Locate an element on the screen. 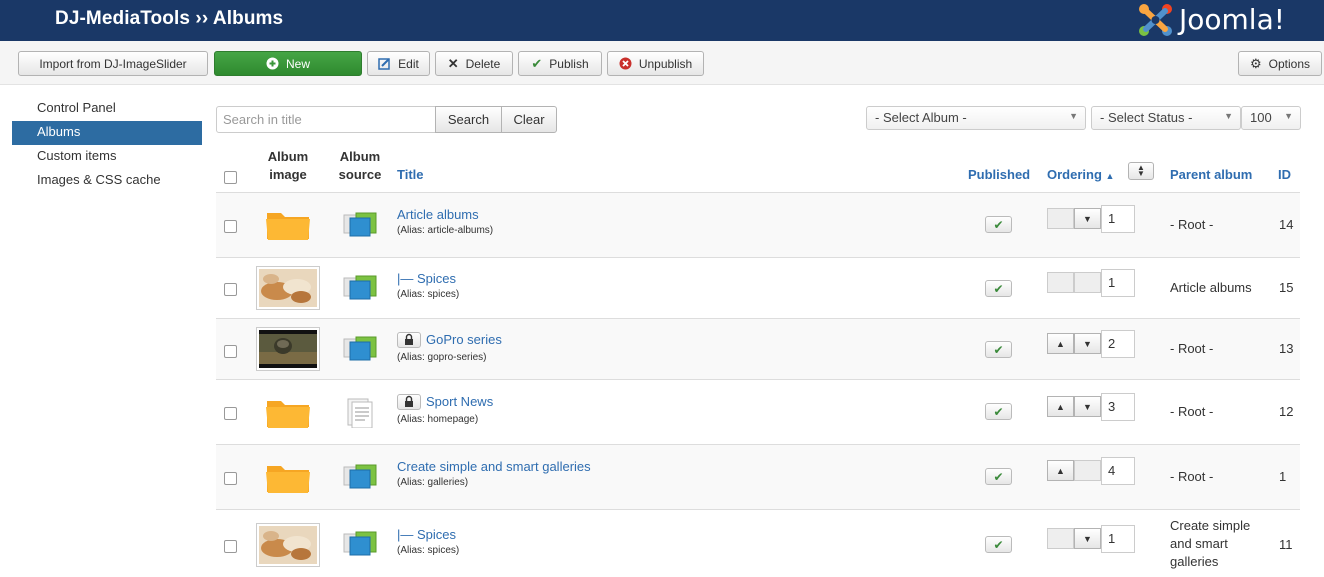 Image resolution: width=1324 pixels, height=577 pixels. select-all-checkbox is located at coordinates (230, 177).